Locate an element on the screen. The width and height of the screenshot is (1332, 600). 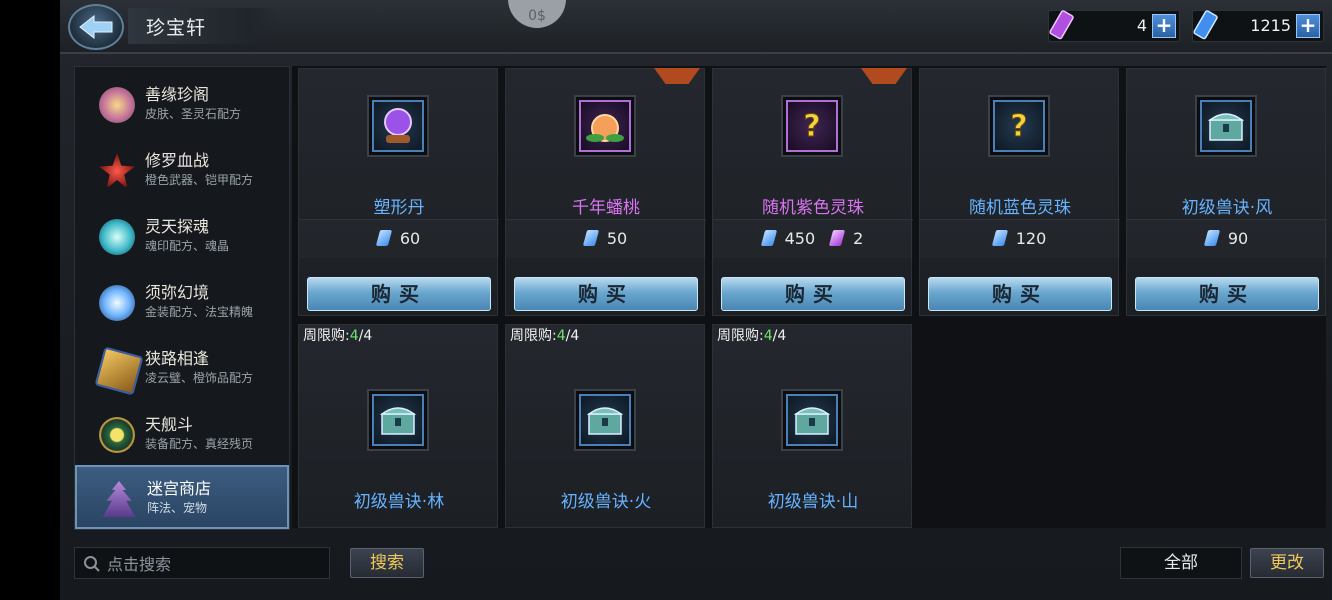
add-blue-ticket-button: + is located at coordinates (1308, 26).